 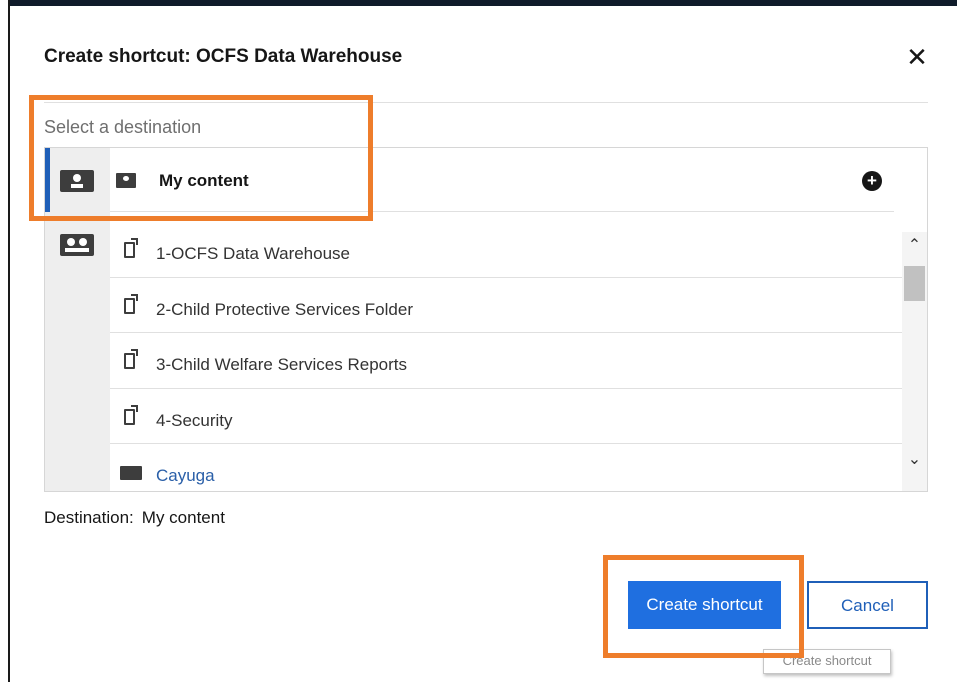 I want to click on team-content-icon, so click(x=77, y=245).